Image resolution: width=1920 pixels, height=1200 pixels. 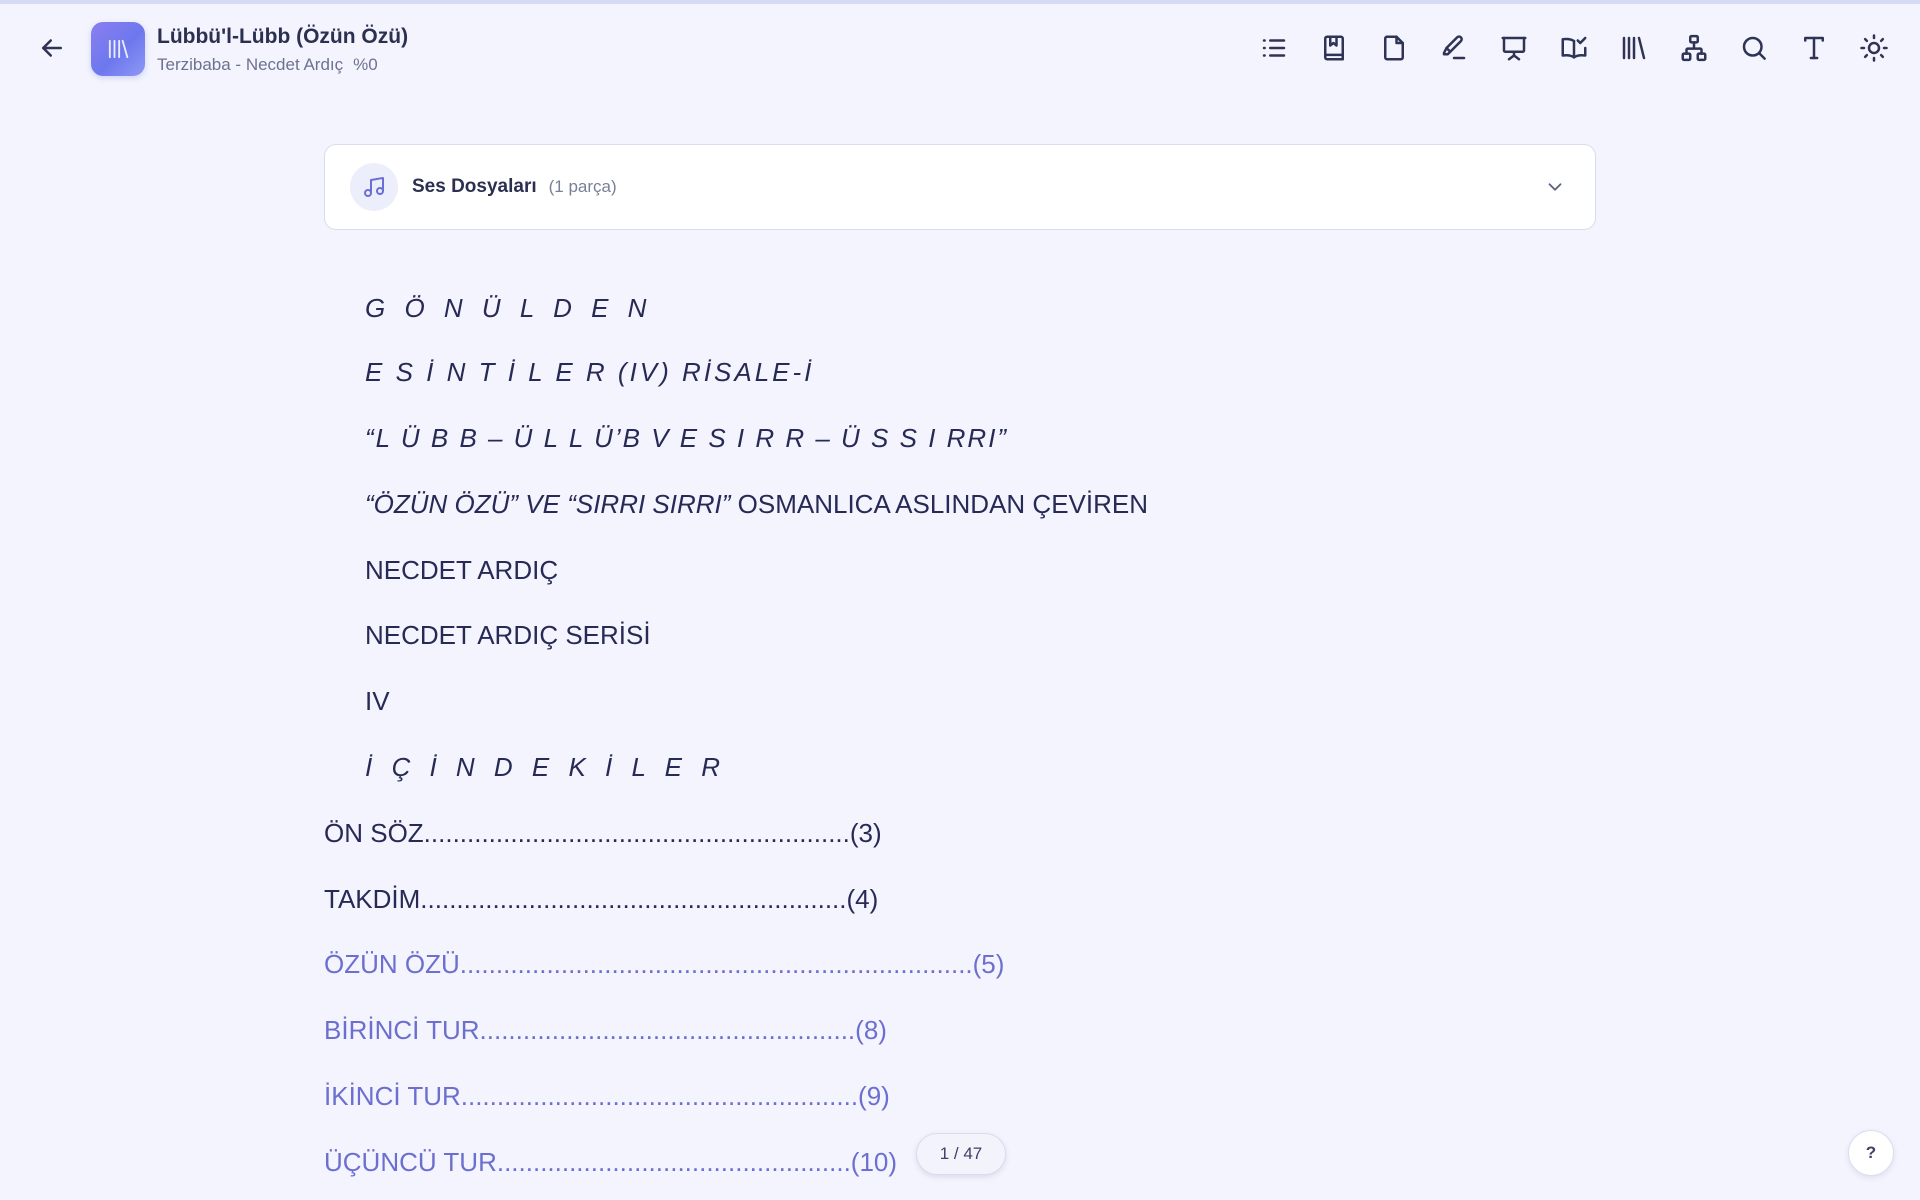 I want to click on library-icon, so click(x=1634, y=48).